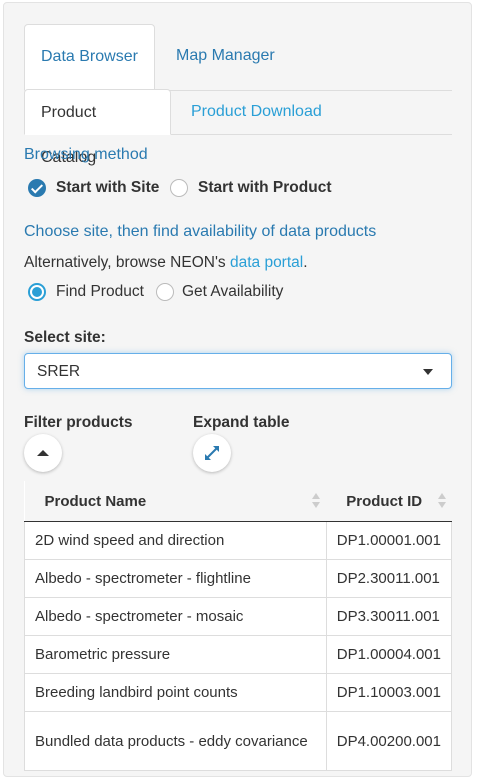 This screenshot has width=477, height=777. I want to click on sub-tabs: Product Catalog Product Download, so click(238, 127).